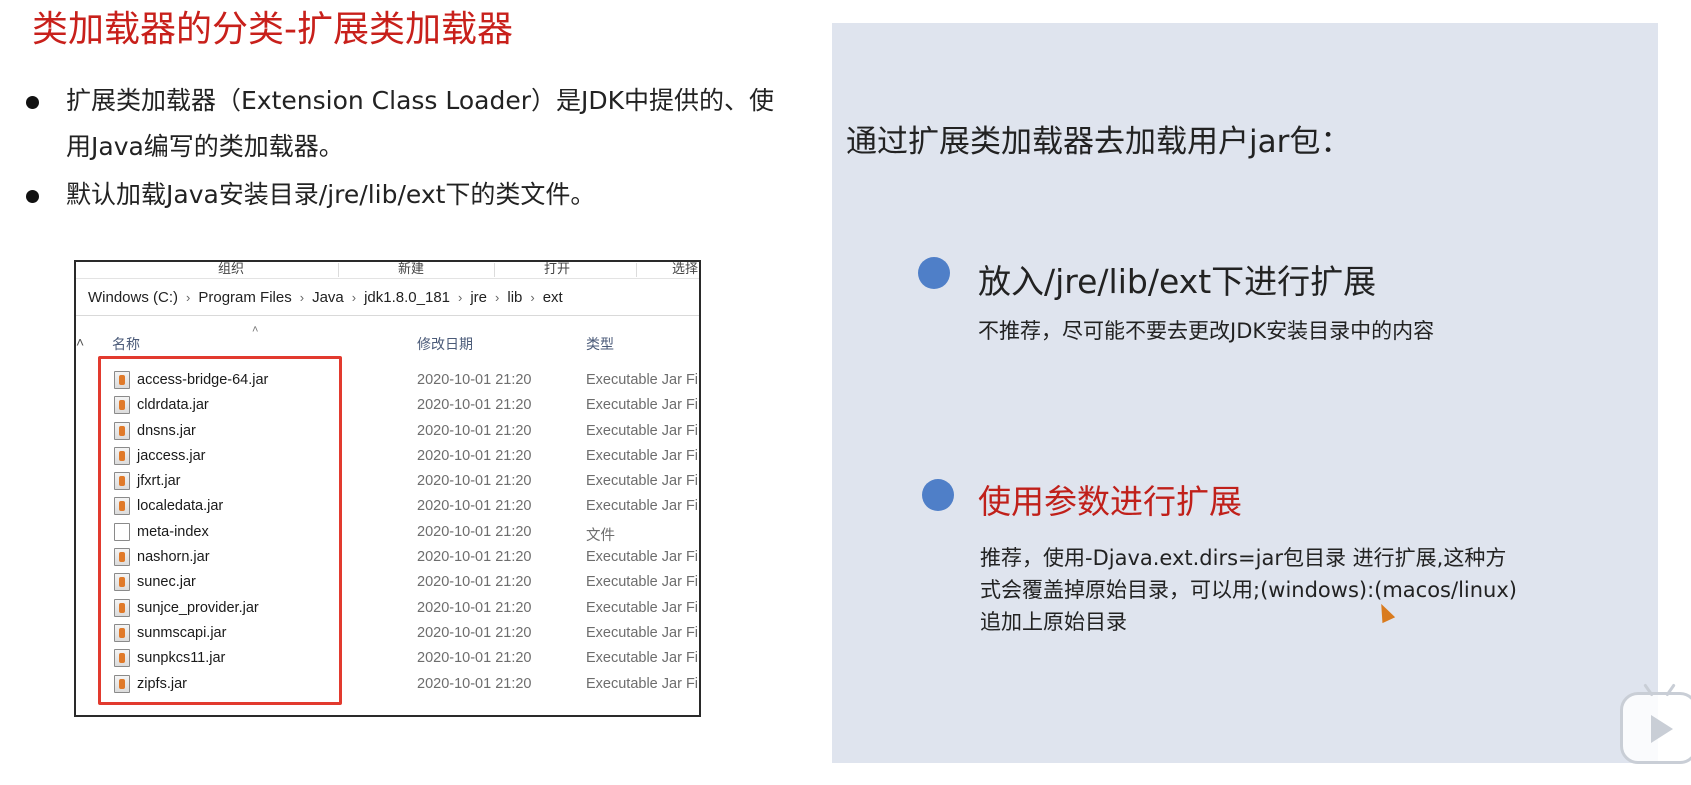  I want to click on highlight-box, so click(220, 530).